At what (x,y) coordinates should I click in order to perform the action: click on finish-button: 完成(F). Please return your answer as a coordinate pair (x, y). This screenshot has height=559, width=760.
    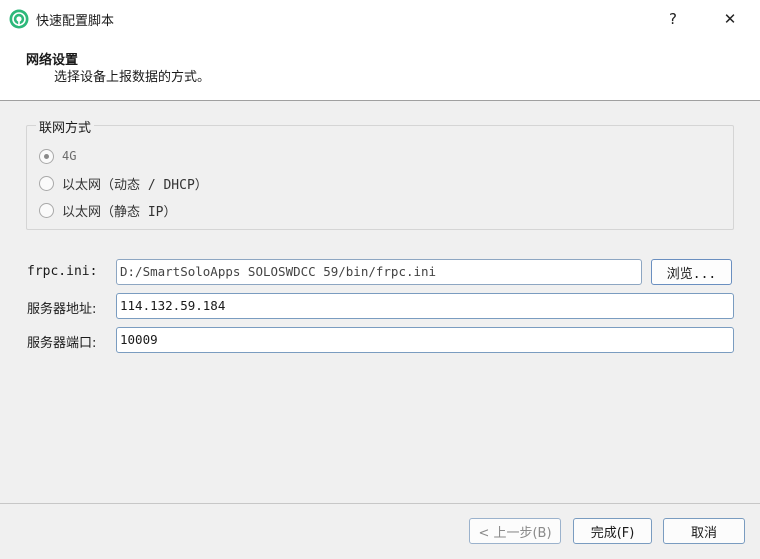
    Looking at the image, I should click on (612, 531).